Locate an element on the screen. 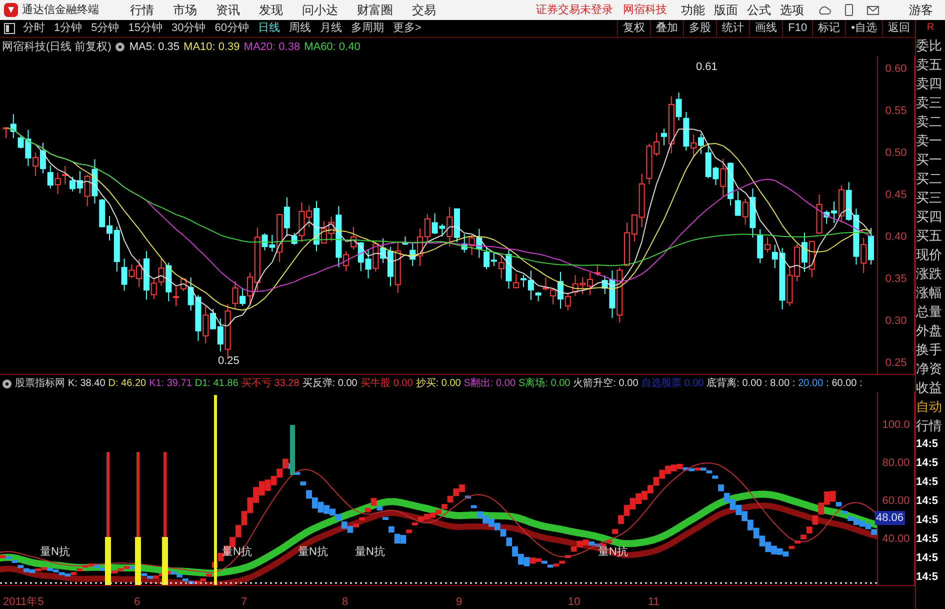  quote-field-label: 买五 is located at coordinates (929, 236).